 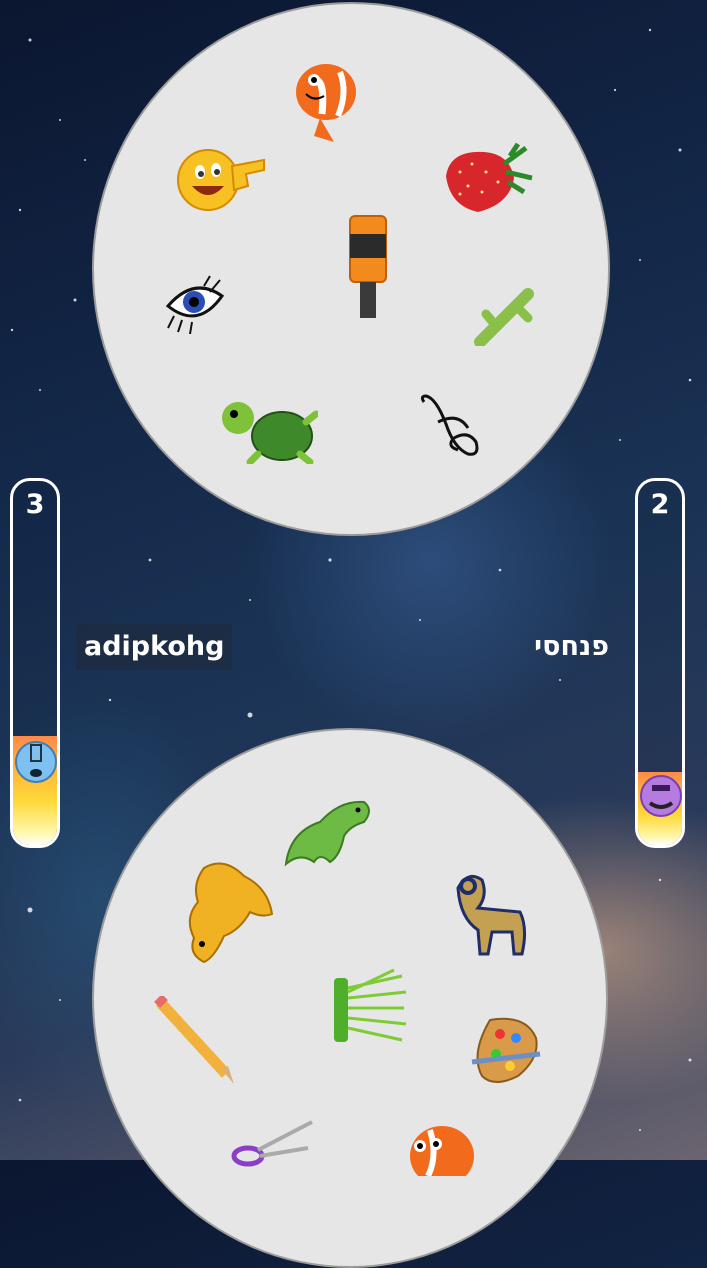 What do you see at coordinates (368, 267) in the screenshot?
I see `bottle-icon` at bounding box center [368, 267].